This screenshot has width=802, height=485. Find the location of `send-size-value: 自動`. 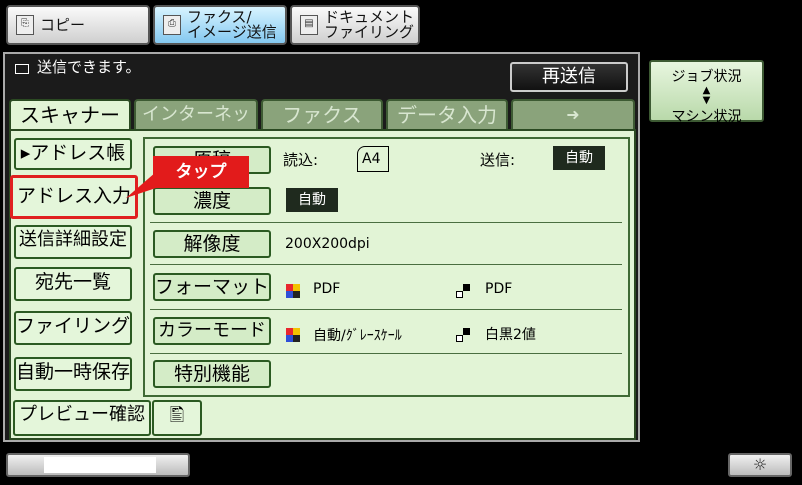

send-size-value: 自動 is located at coordinates (579, 158).